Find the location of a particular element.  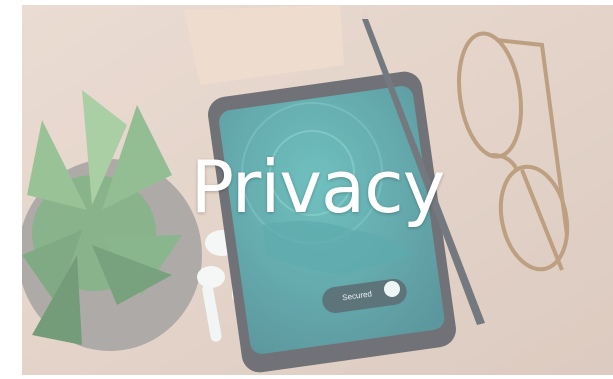

hero-title: Privacy is located at coordinates (318, 187).